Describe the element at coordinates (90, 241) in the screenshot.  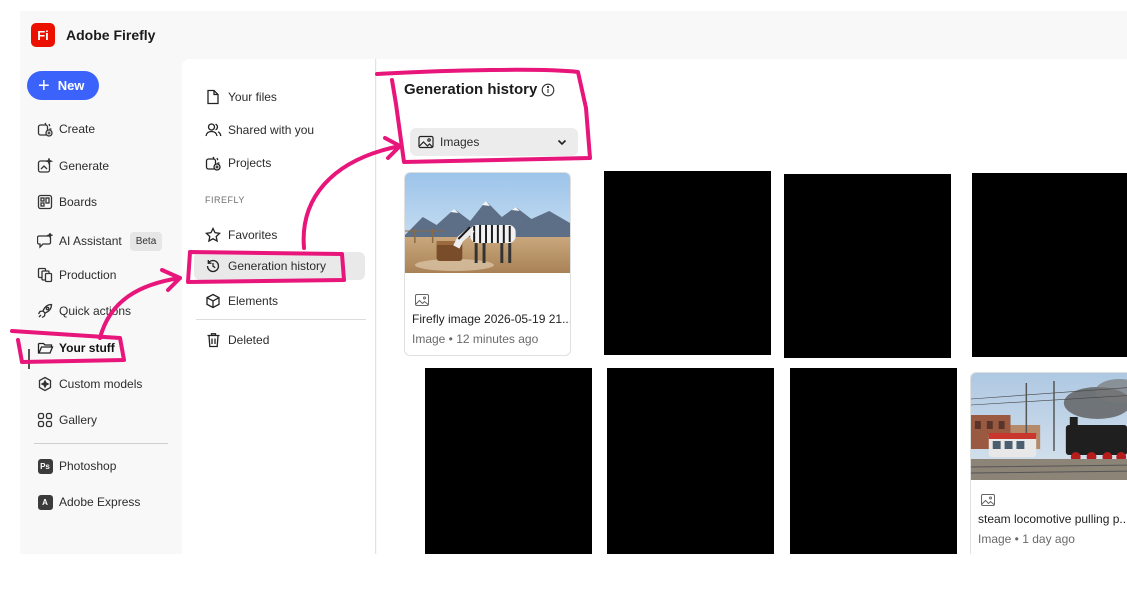
I see `rail-item-label: AI Assistant` at that location.